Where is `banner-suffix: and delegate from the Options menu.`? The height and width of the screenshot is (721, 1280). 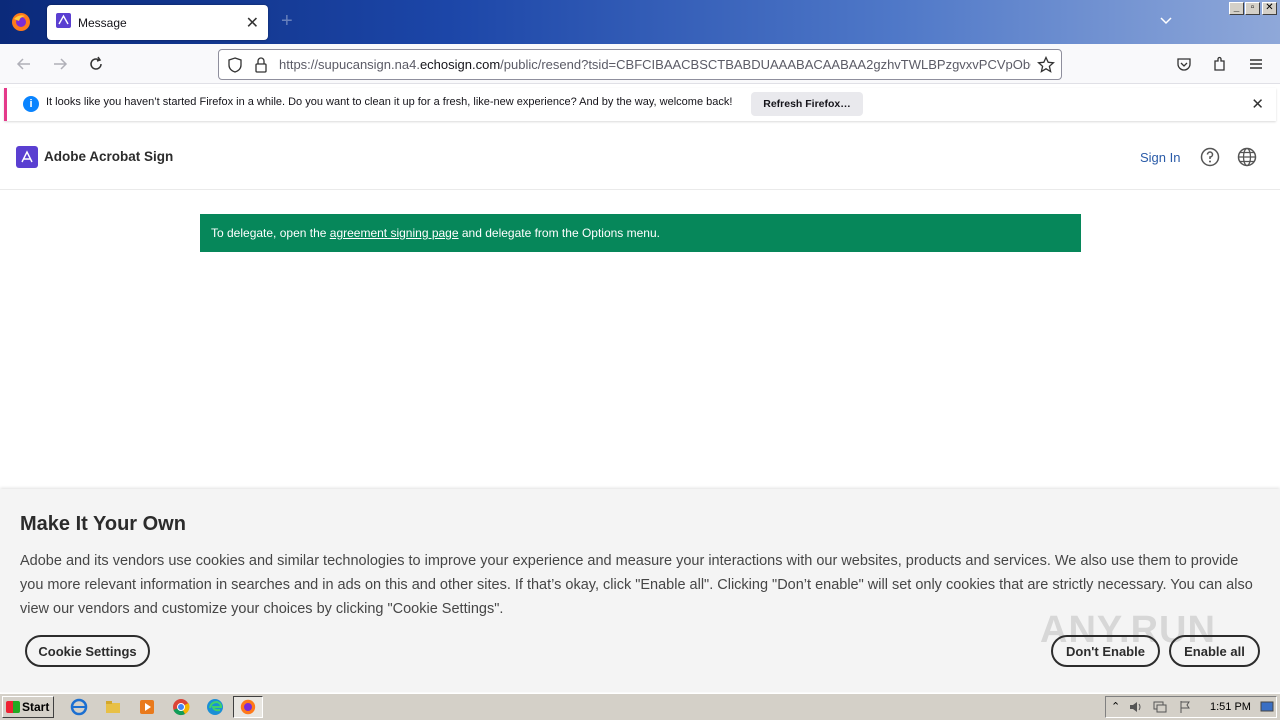
banner-suffix: and delegate from the Options menu. is located at coordinates (559, 233).